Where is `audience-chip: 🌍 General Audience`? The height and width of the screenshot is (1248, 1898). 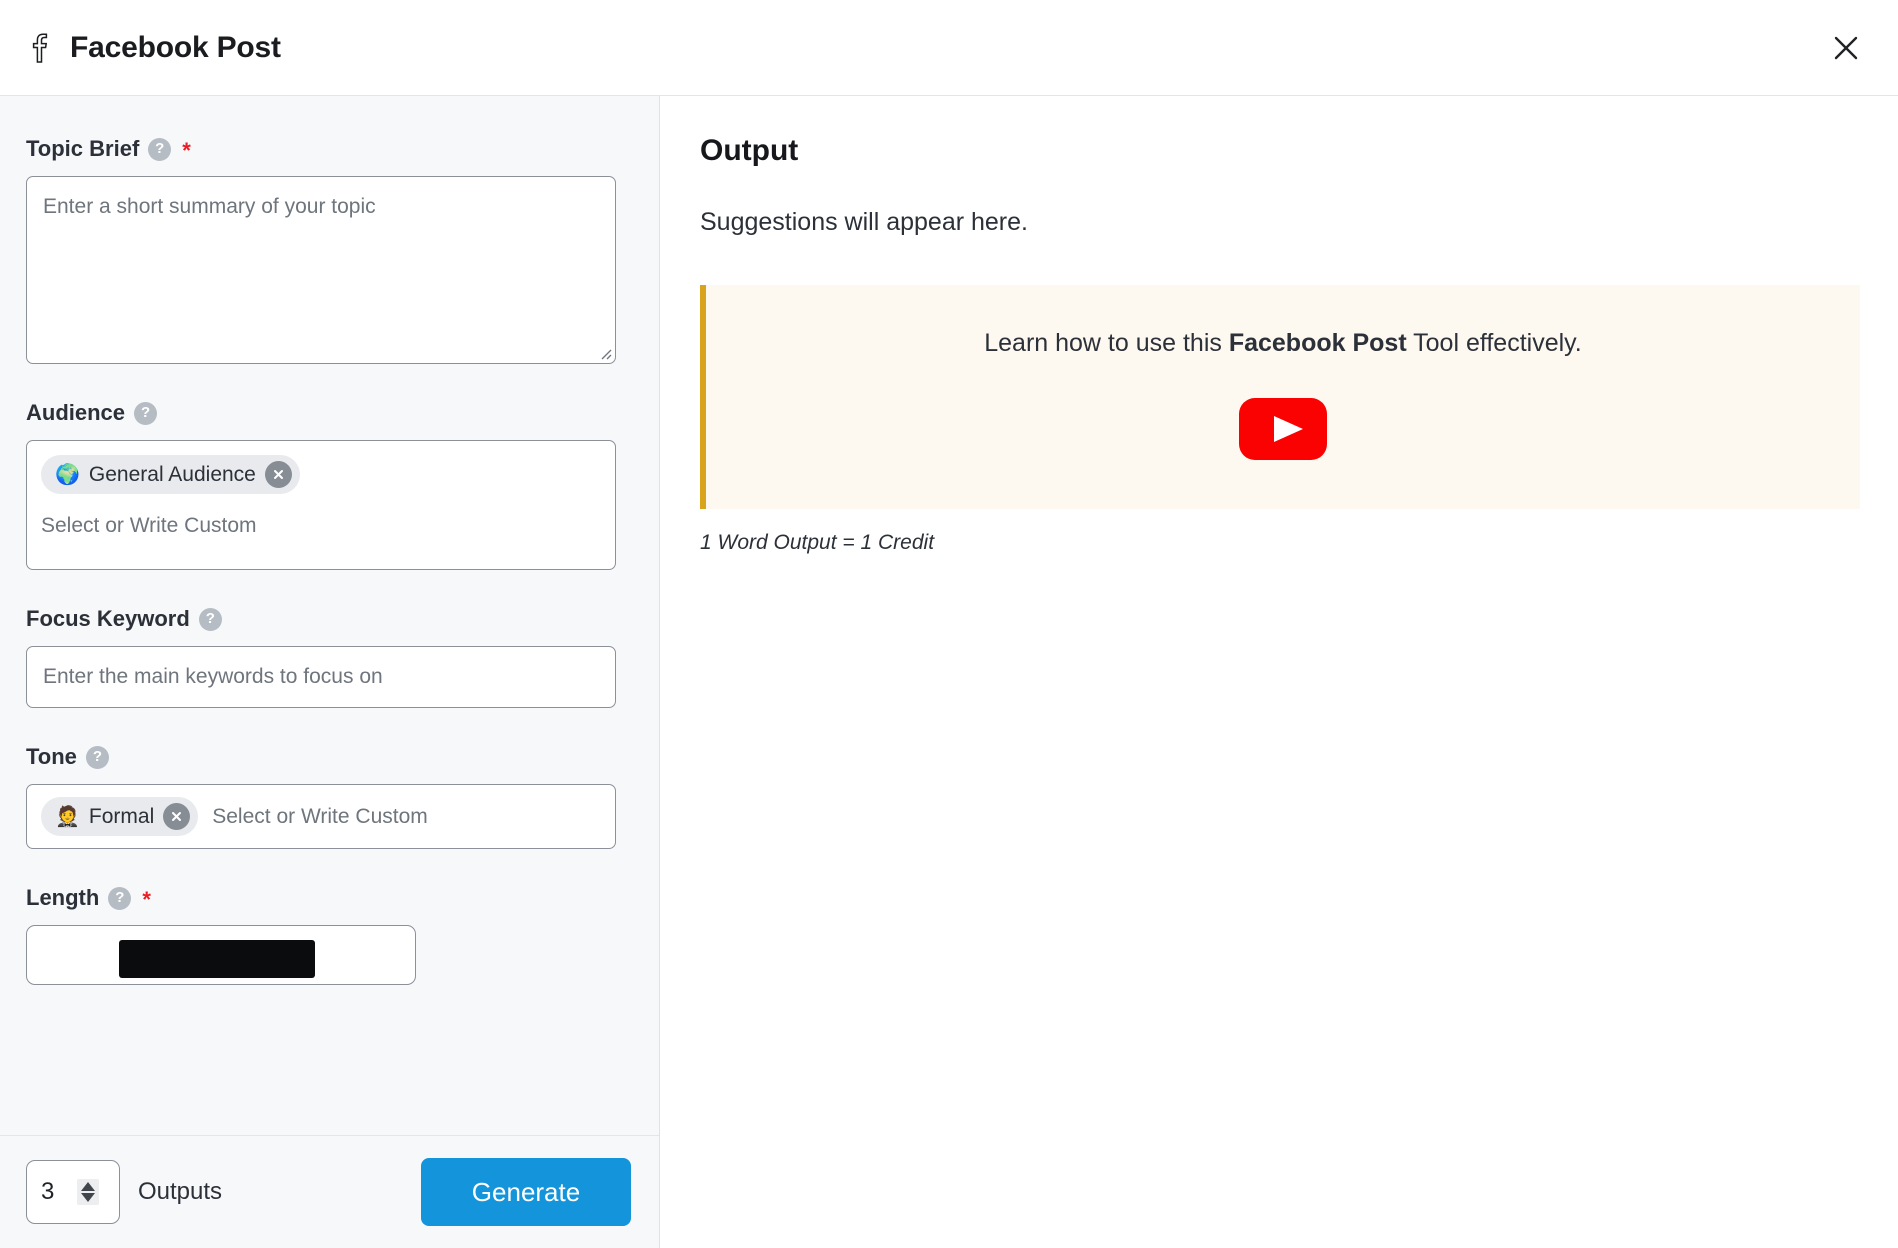 audience-chip: 🌍 General Audience is located at coordinates (170, 474).